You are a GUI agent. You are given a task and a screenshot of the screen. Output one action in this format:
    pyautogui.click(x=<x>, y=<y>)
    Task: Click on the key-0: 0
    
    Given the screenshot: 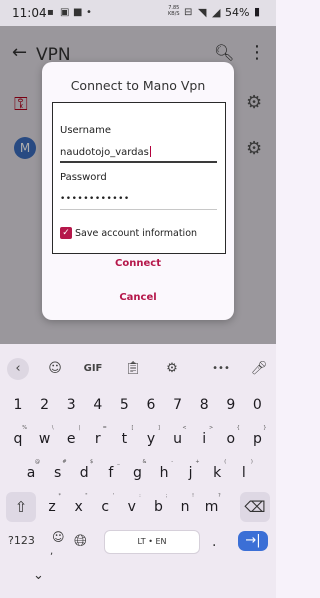 What is the action you would take?
    pyautogui.click(x=257, y=405)
    